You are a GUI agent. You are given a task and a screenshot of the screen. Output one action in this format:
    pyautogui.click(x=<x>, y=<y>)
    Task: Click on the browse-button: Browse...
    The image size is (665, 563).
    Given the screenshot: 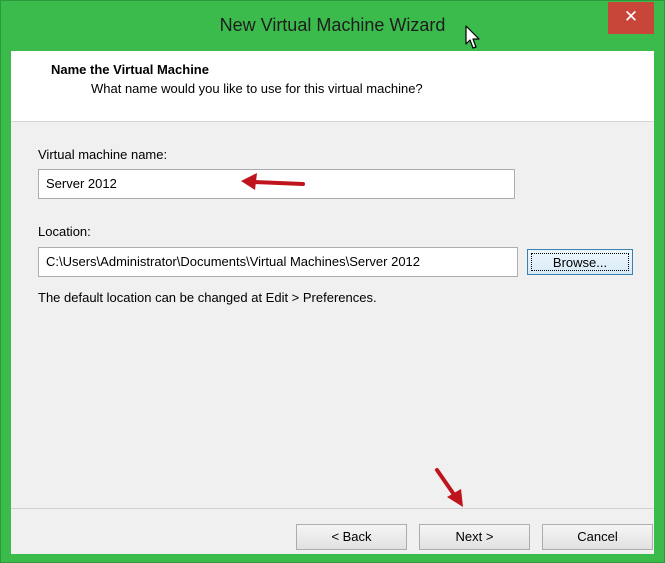 What is the action you would take?
    pyautogui.click(x=580, y=262)
    